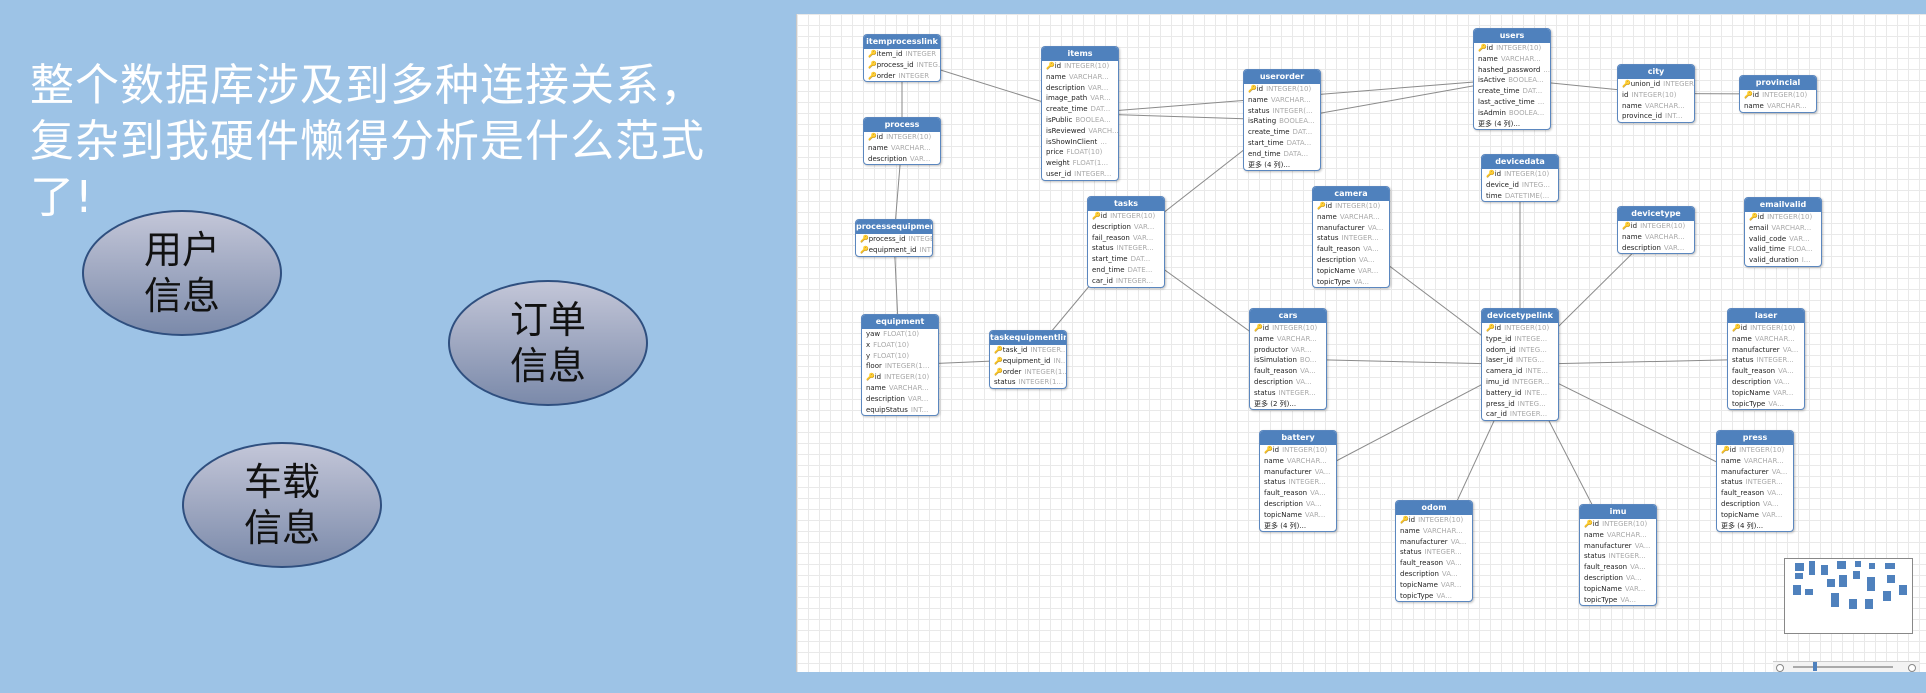 This screenshot has height=693, width=1926. Describe the element at coordinates (1848, 596) in the screenshot. I see `minimap` at that location.